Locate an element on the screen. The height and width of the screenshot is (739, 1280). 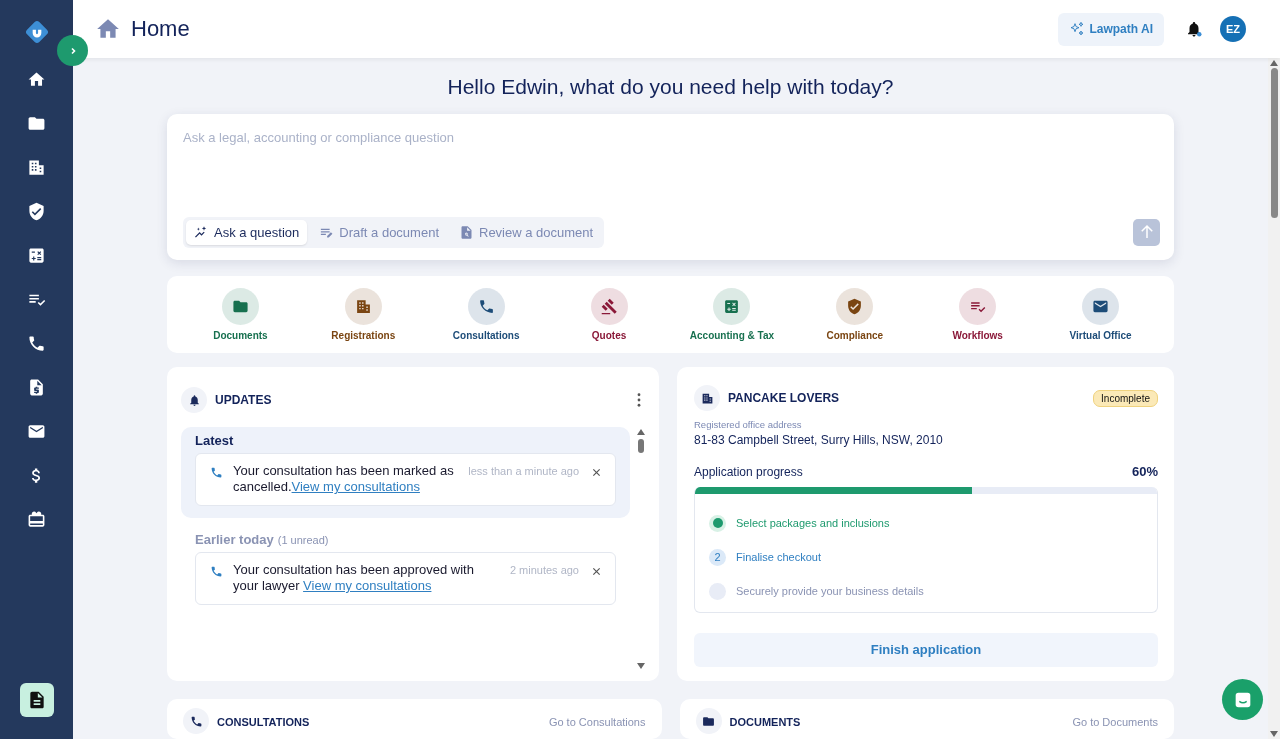
group-label: Latest is located at coordinates (214, 440).